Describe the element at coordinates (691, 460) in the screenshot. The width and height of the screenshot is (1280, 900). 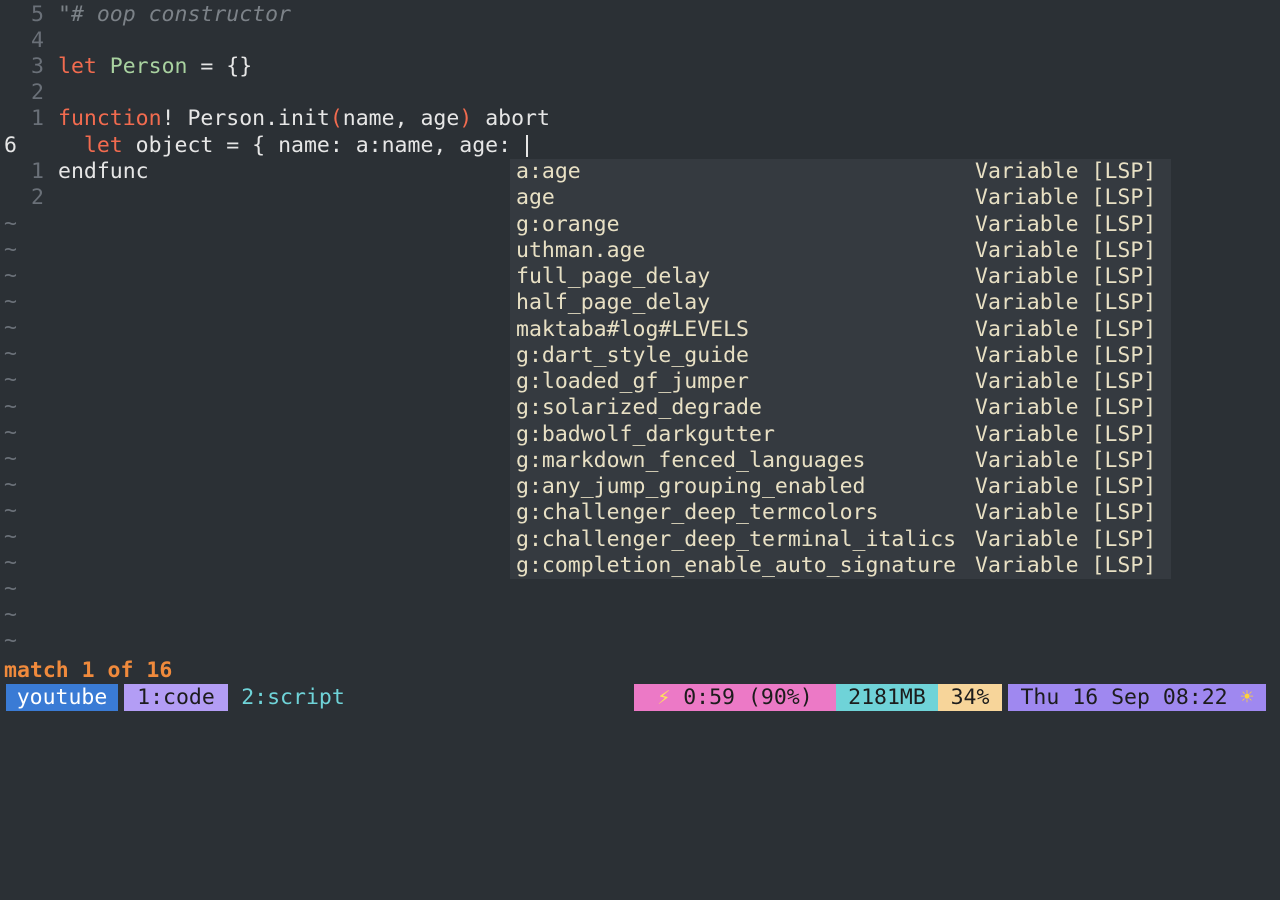
I see `completion-word: g:markdown_fenced_languages` at that location.